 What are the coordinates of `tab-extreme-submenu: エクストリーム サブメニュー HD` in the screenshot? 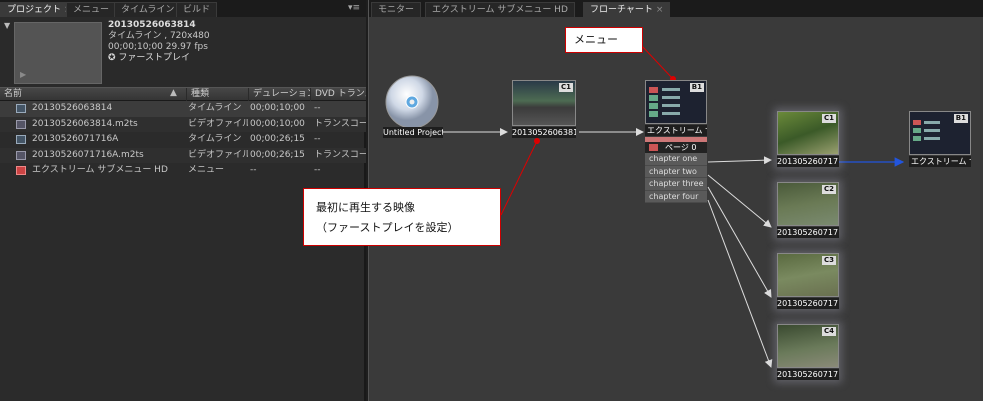 It's located at (500, 9).